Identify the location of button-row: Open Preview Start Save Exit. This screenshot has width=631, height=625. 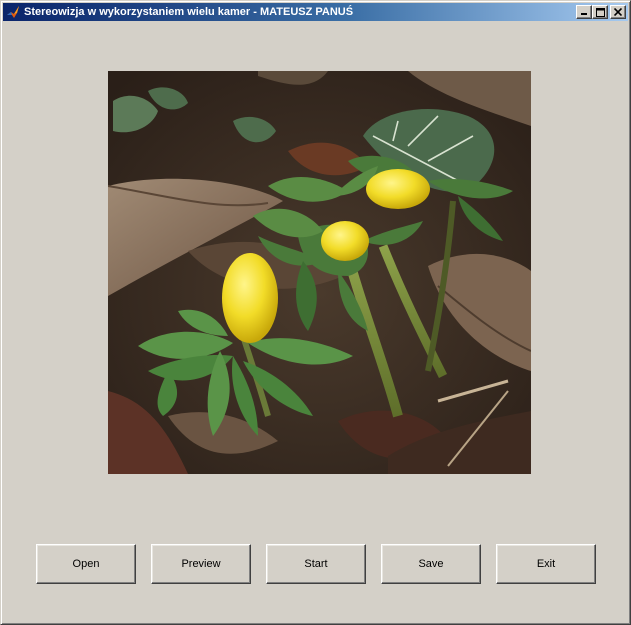
(316, 564).